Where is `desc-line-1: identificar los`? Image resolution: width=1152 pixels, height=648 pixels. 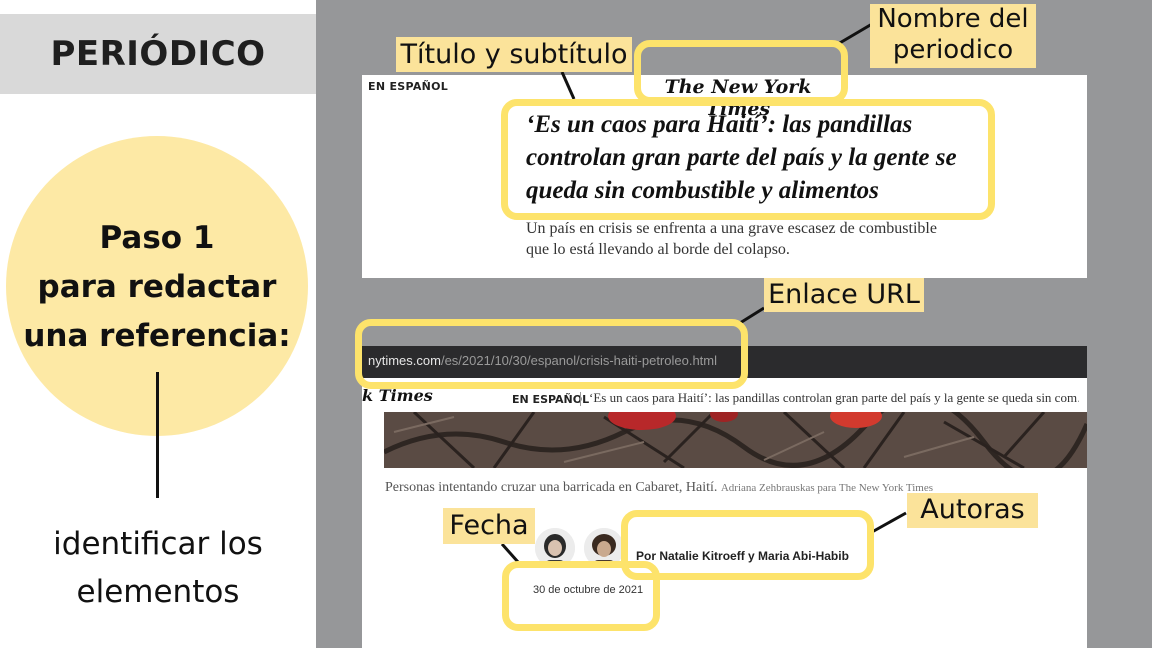 desc-line-1: identificar los is located at coordinates (158, 544).